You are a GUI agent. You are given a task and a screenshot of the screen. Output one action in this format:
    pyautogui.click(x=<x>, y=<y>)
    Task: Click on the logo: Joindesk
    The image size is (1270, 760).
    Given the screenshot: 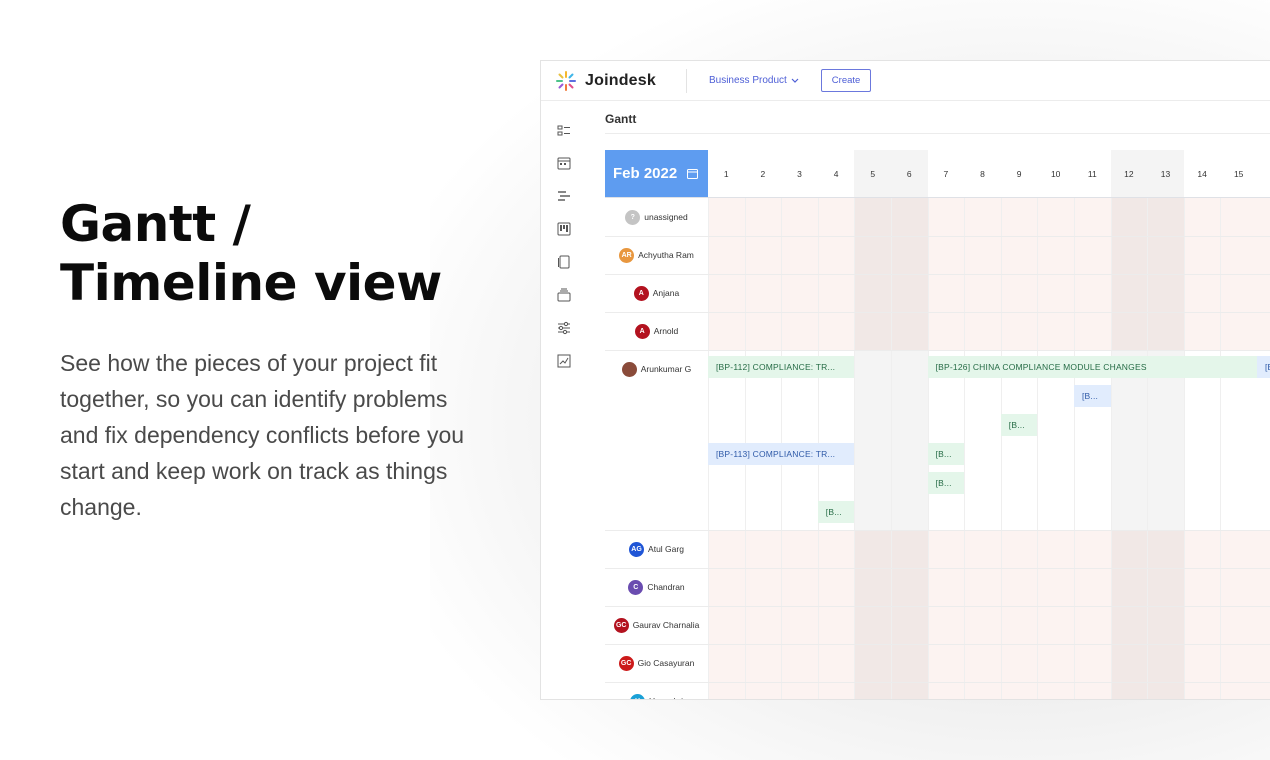 What is the action you would take?
    pyautogui.click(x=605, y=81)
    